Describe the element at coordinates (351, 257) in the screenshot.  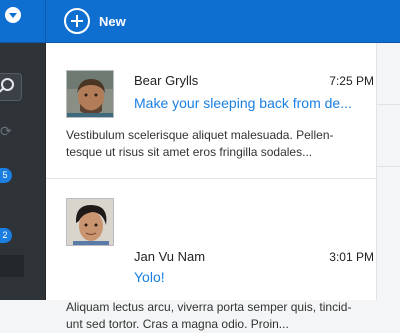
I see `message-time: 3:01 PM` at that location.